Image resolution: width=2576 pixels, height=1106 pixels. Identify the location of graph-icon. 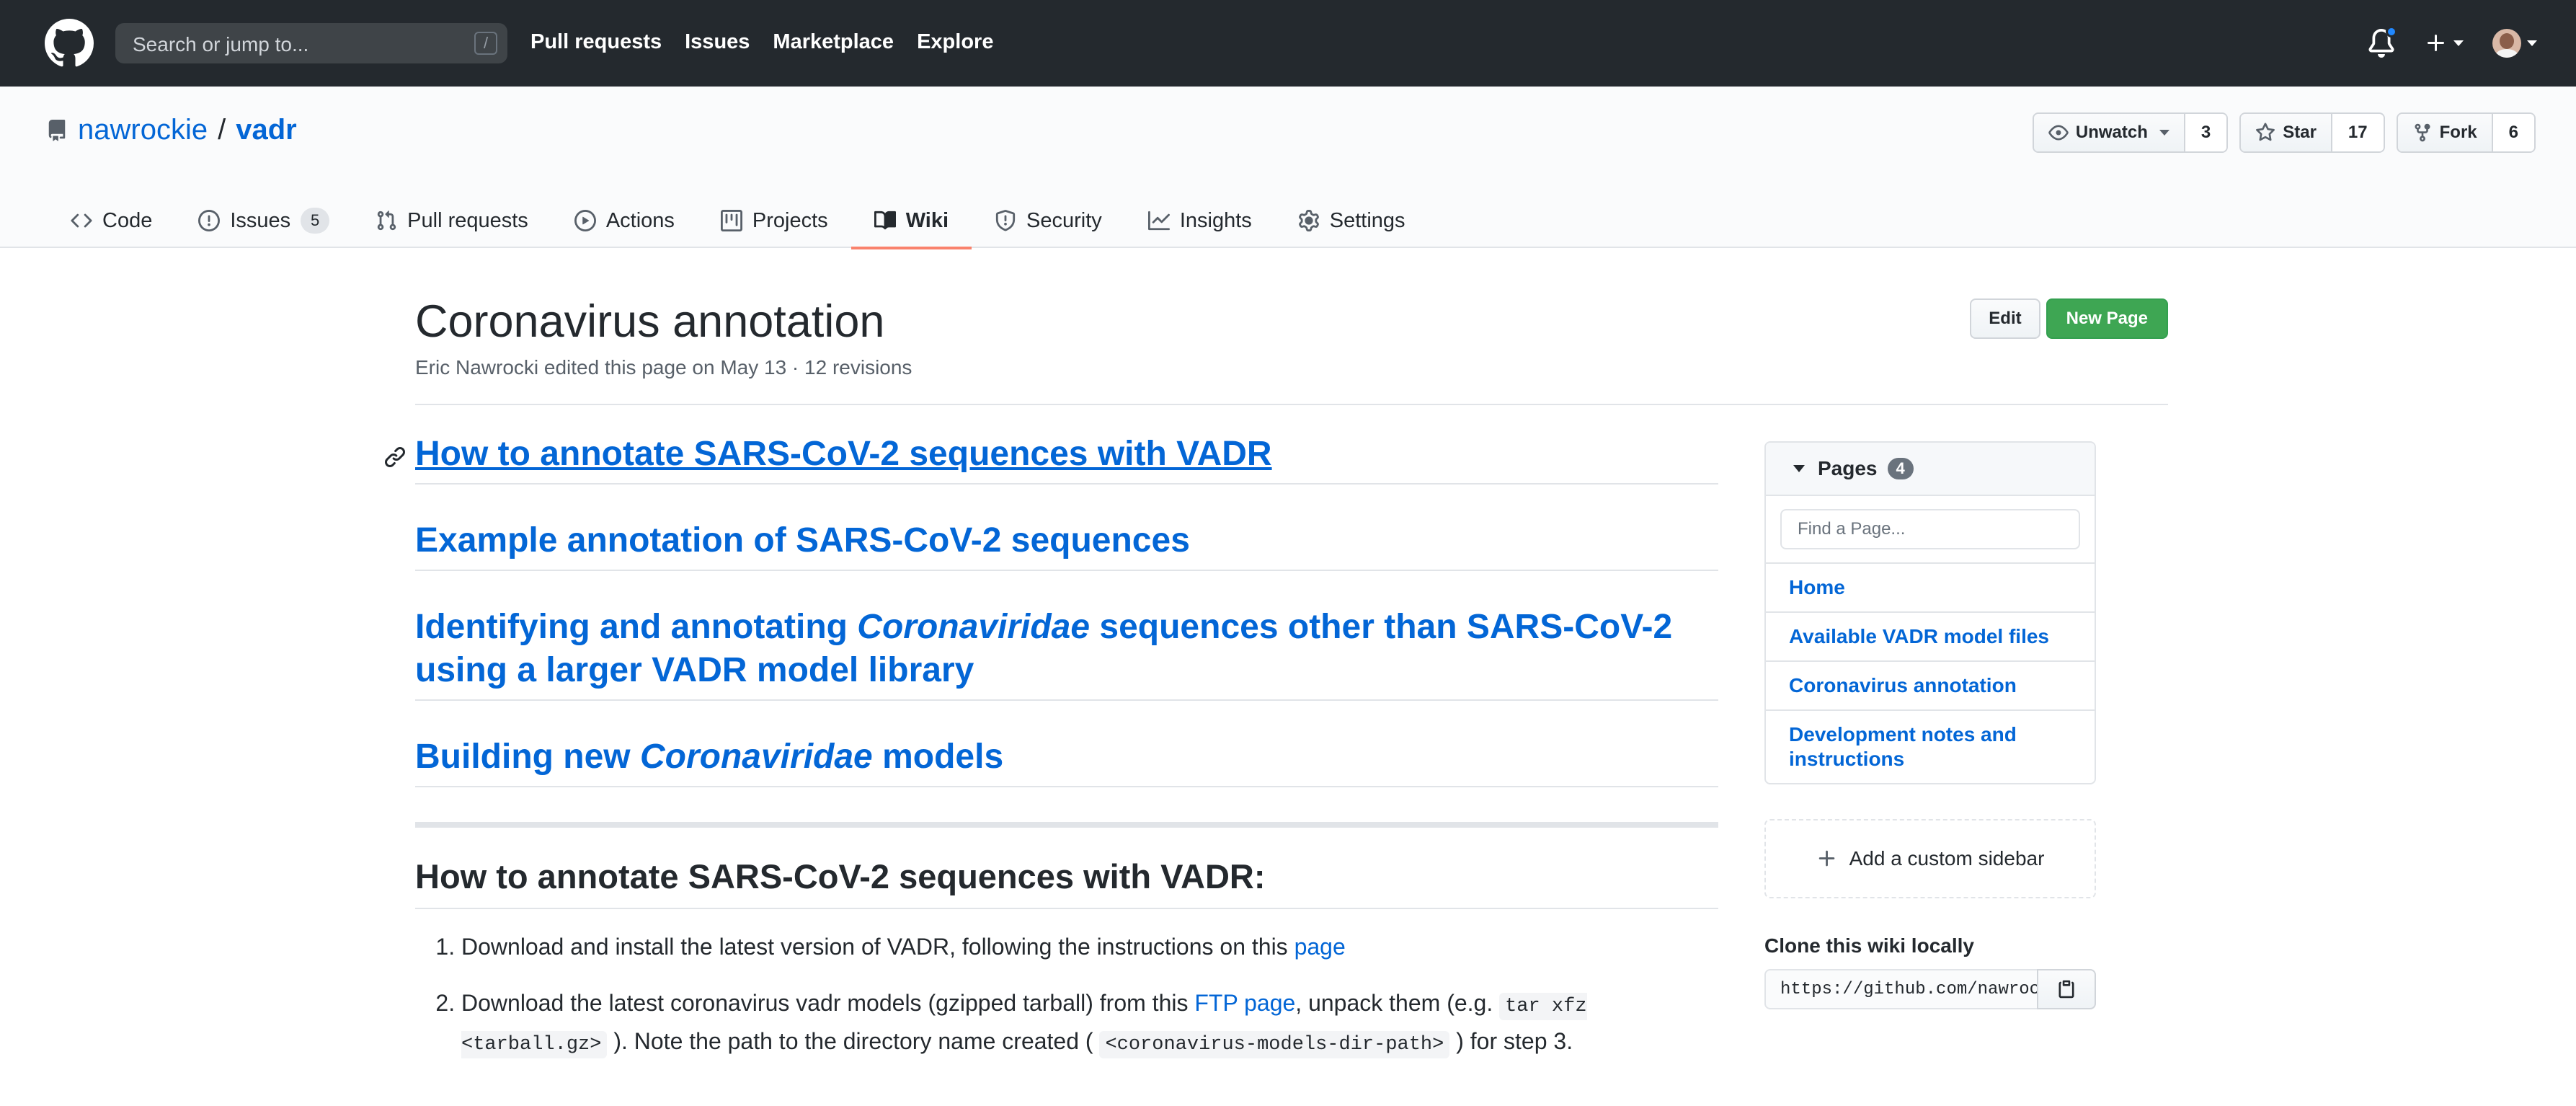
(1158, 221).